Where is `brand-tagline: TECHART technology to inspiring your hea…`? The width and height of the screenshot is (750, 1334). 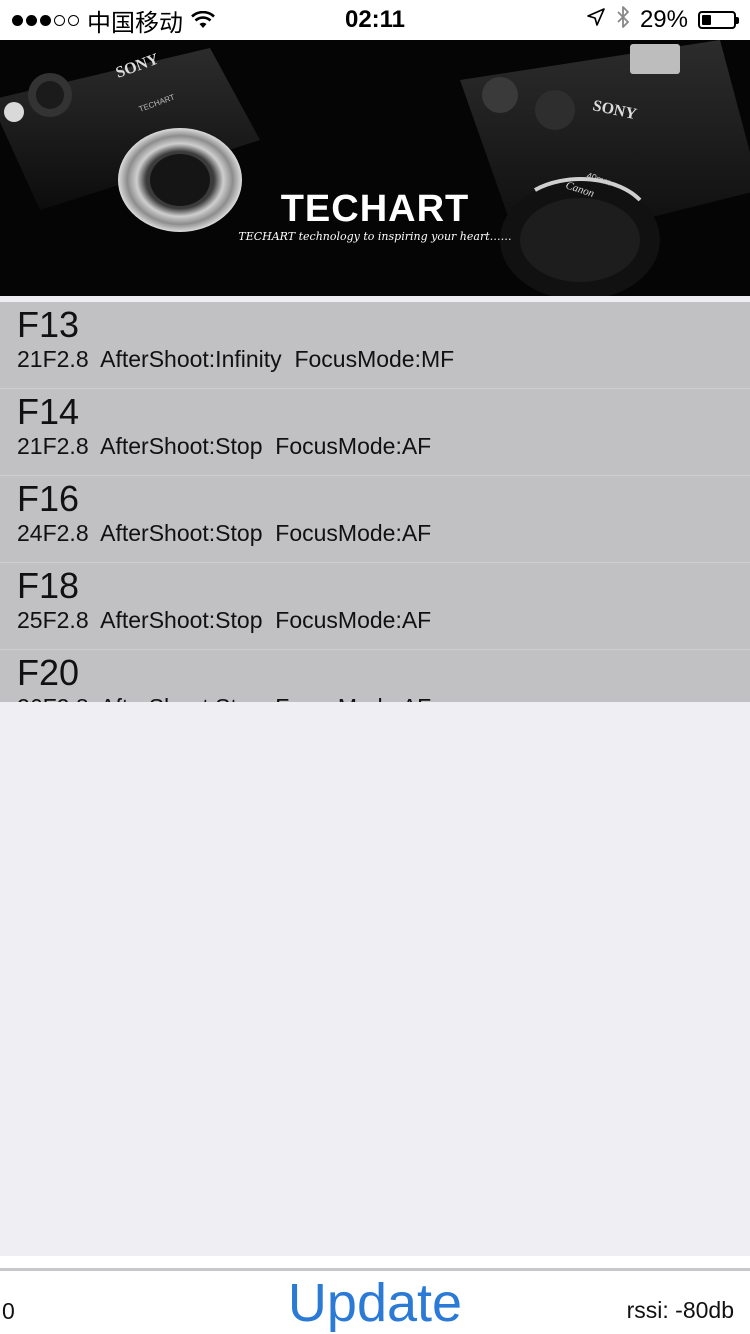 brand-tagline: TECHART technology to inspiring your hea… is located at coordinates (375, 236).